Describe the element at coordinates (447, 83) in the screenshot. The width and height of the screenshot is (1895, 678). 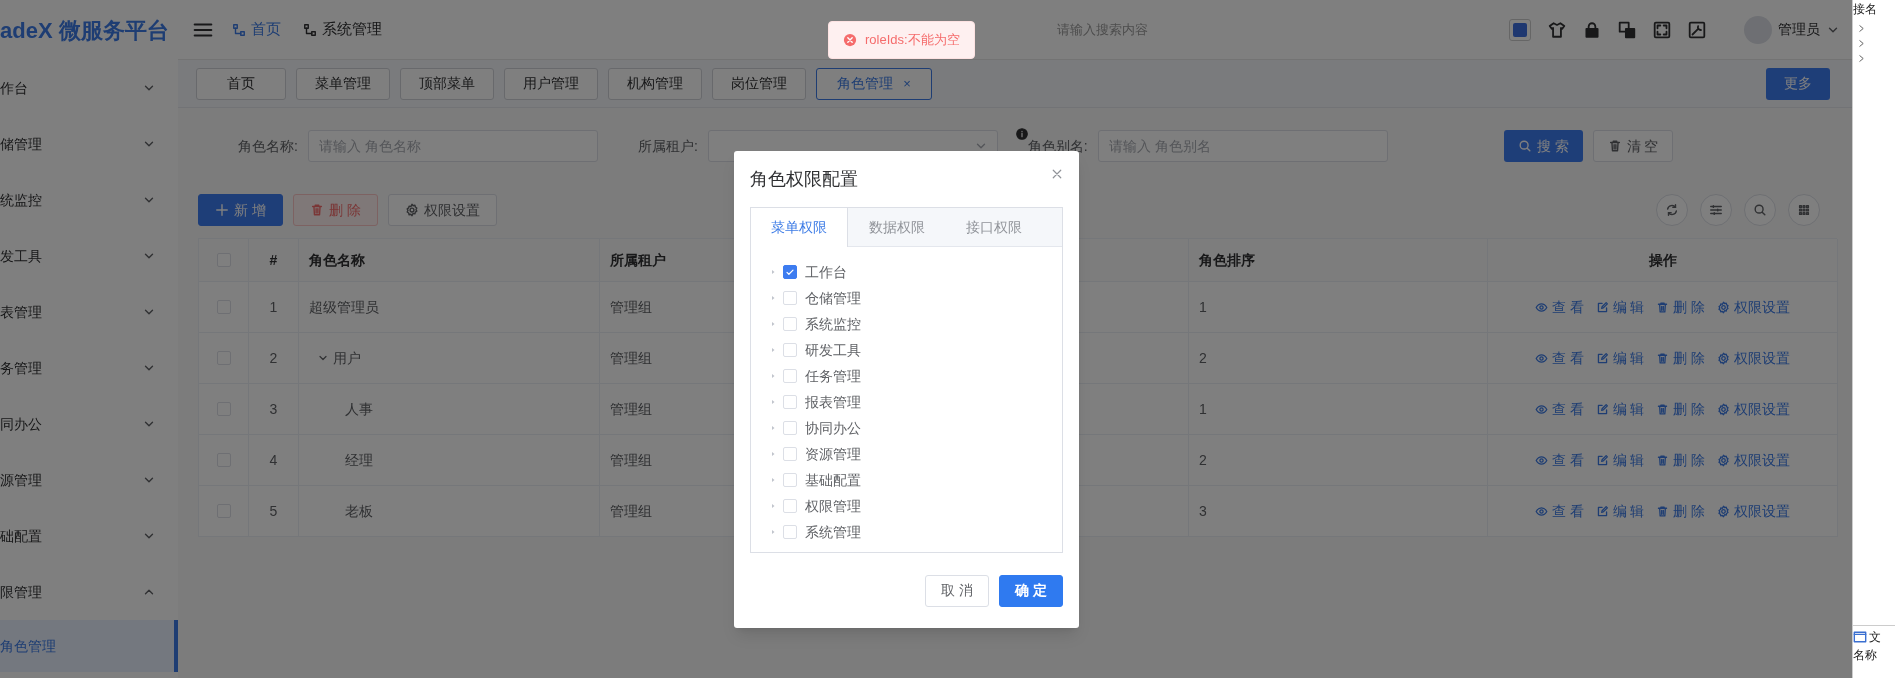
I see `tab: 顶部菜单` at that location.